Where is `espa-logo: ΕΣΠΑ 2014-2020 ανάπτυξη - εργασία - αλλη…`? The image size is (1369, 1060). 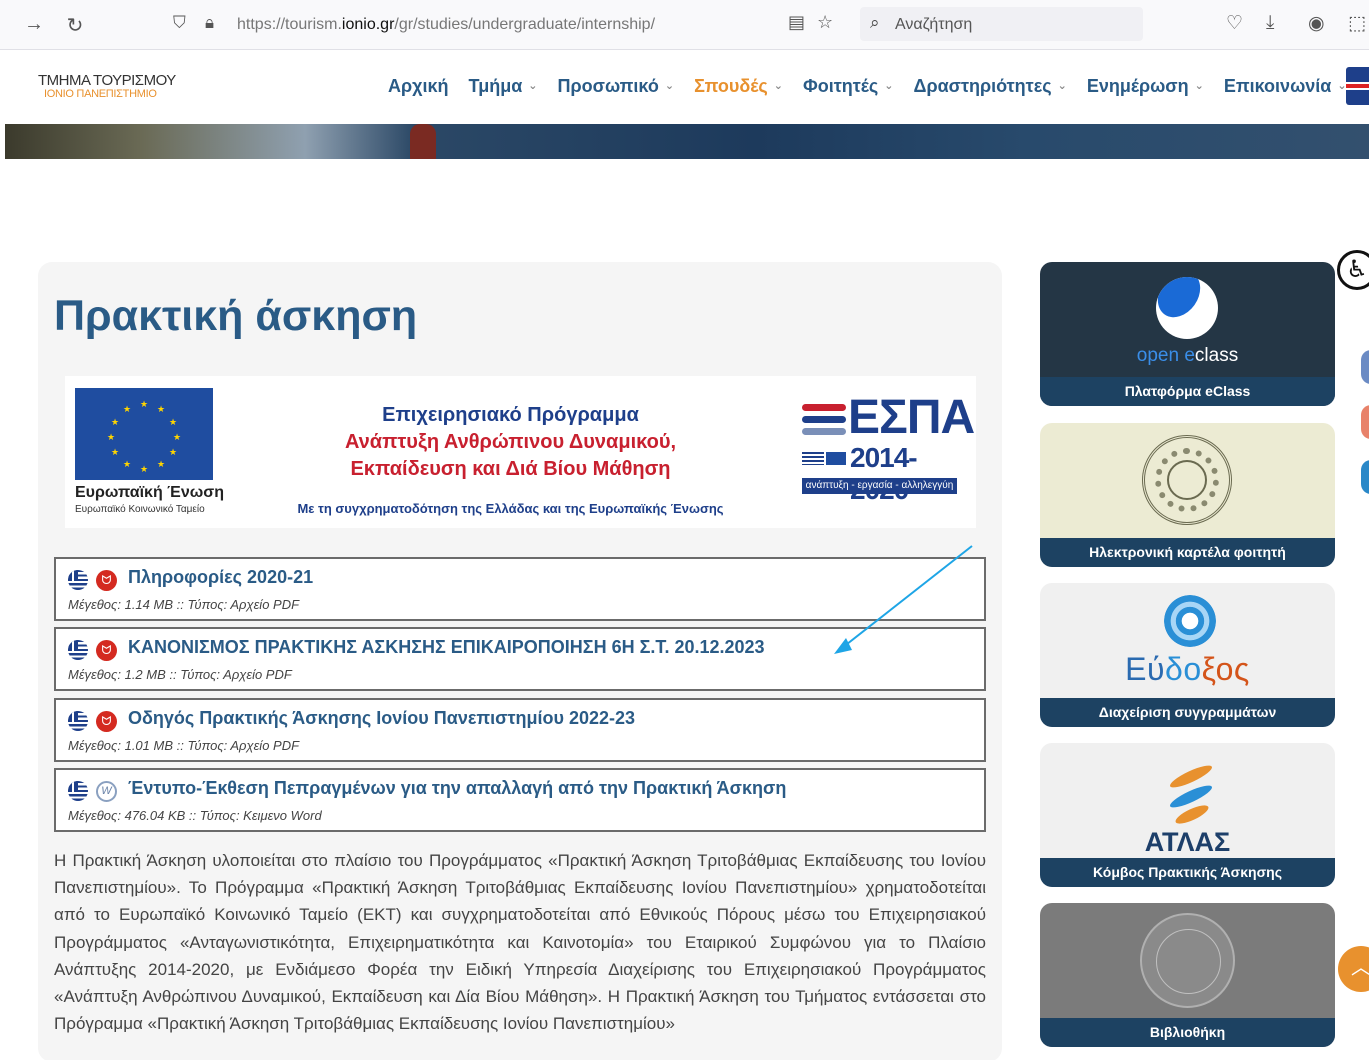 espa-logo: ΕΣΠΑ 2014-2020 ανάπτυξη - εργασία - αλλη… is located at coordinates (888, 445).